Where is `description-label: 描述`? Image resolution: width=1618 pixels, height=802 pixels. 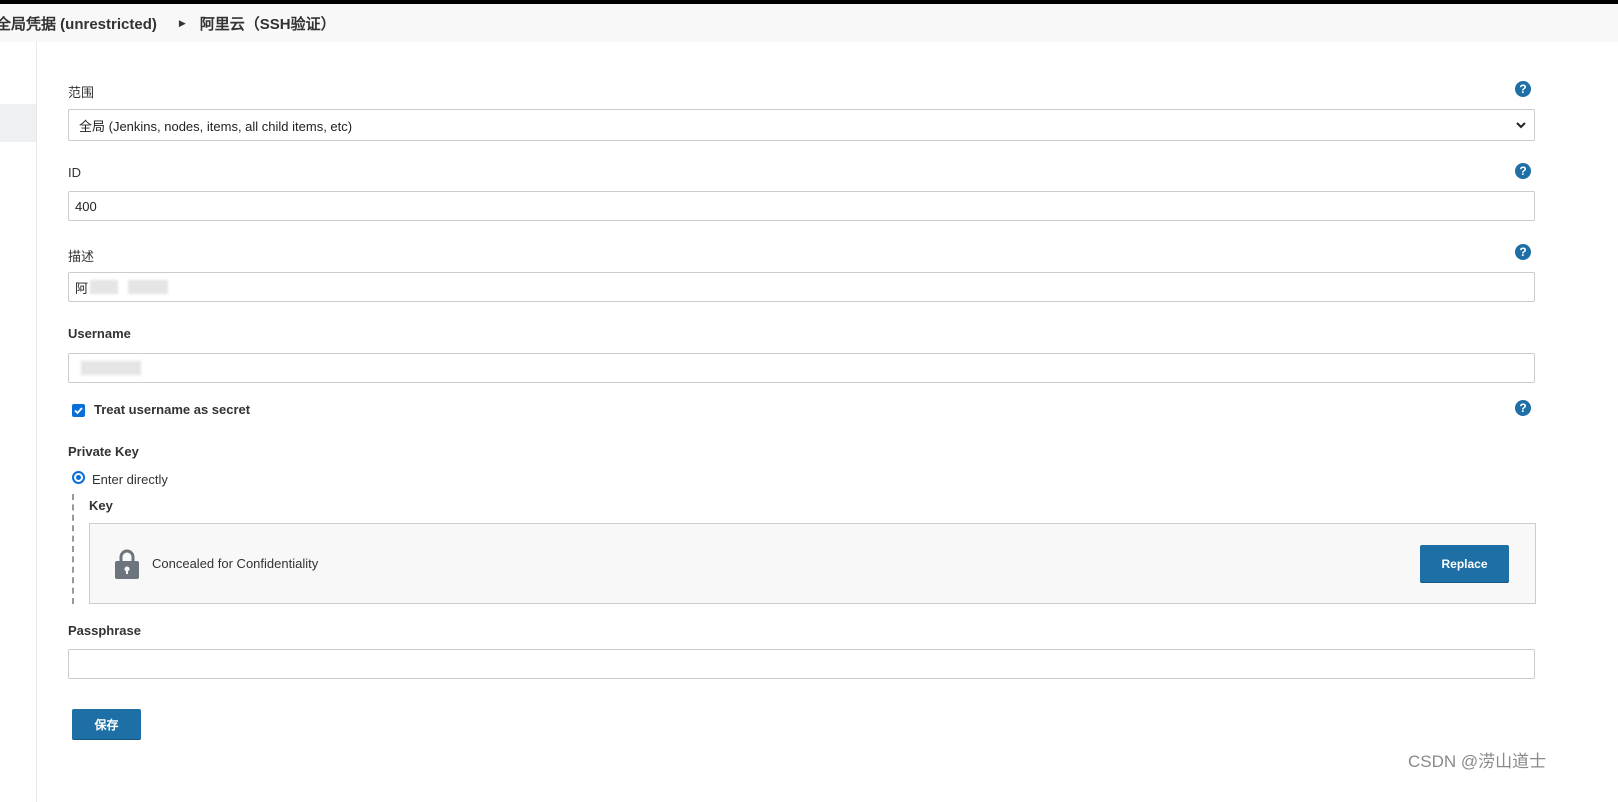 description-label: 描述 is located at coordinates (81, 256).